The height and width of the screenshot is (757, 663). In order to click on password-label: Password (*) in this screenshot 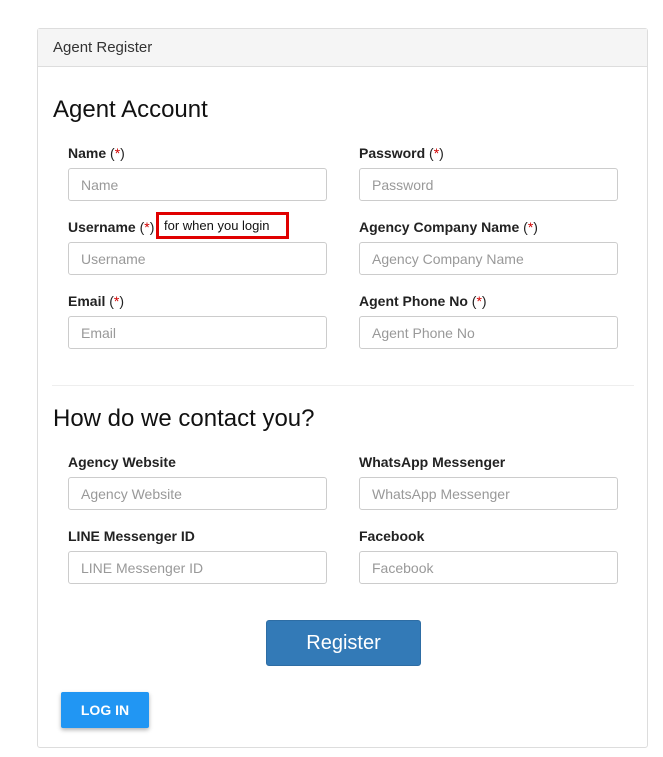, I will do `click(401, 153)`.